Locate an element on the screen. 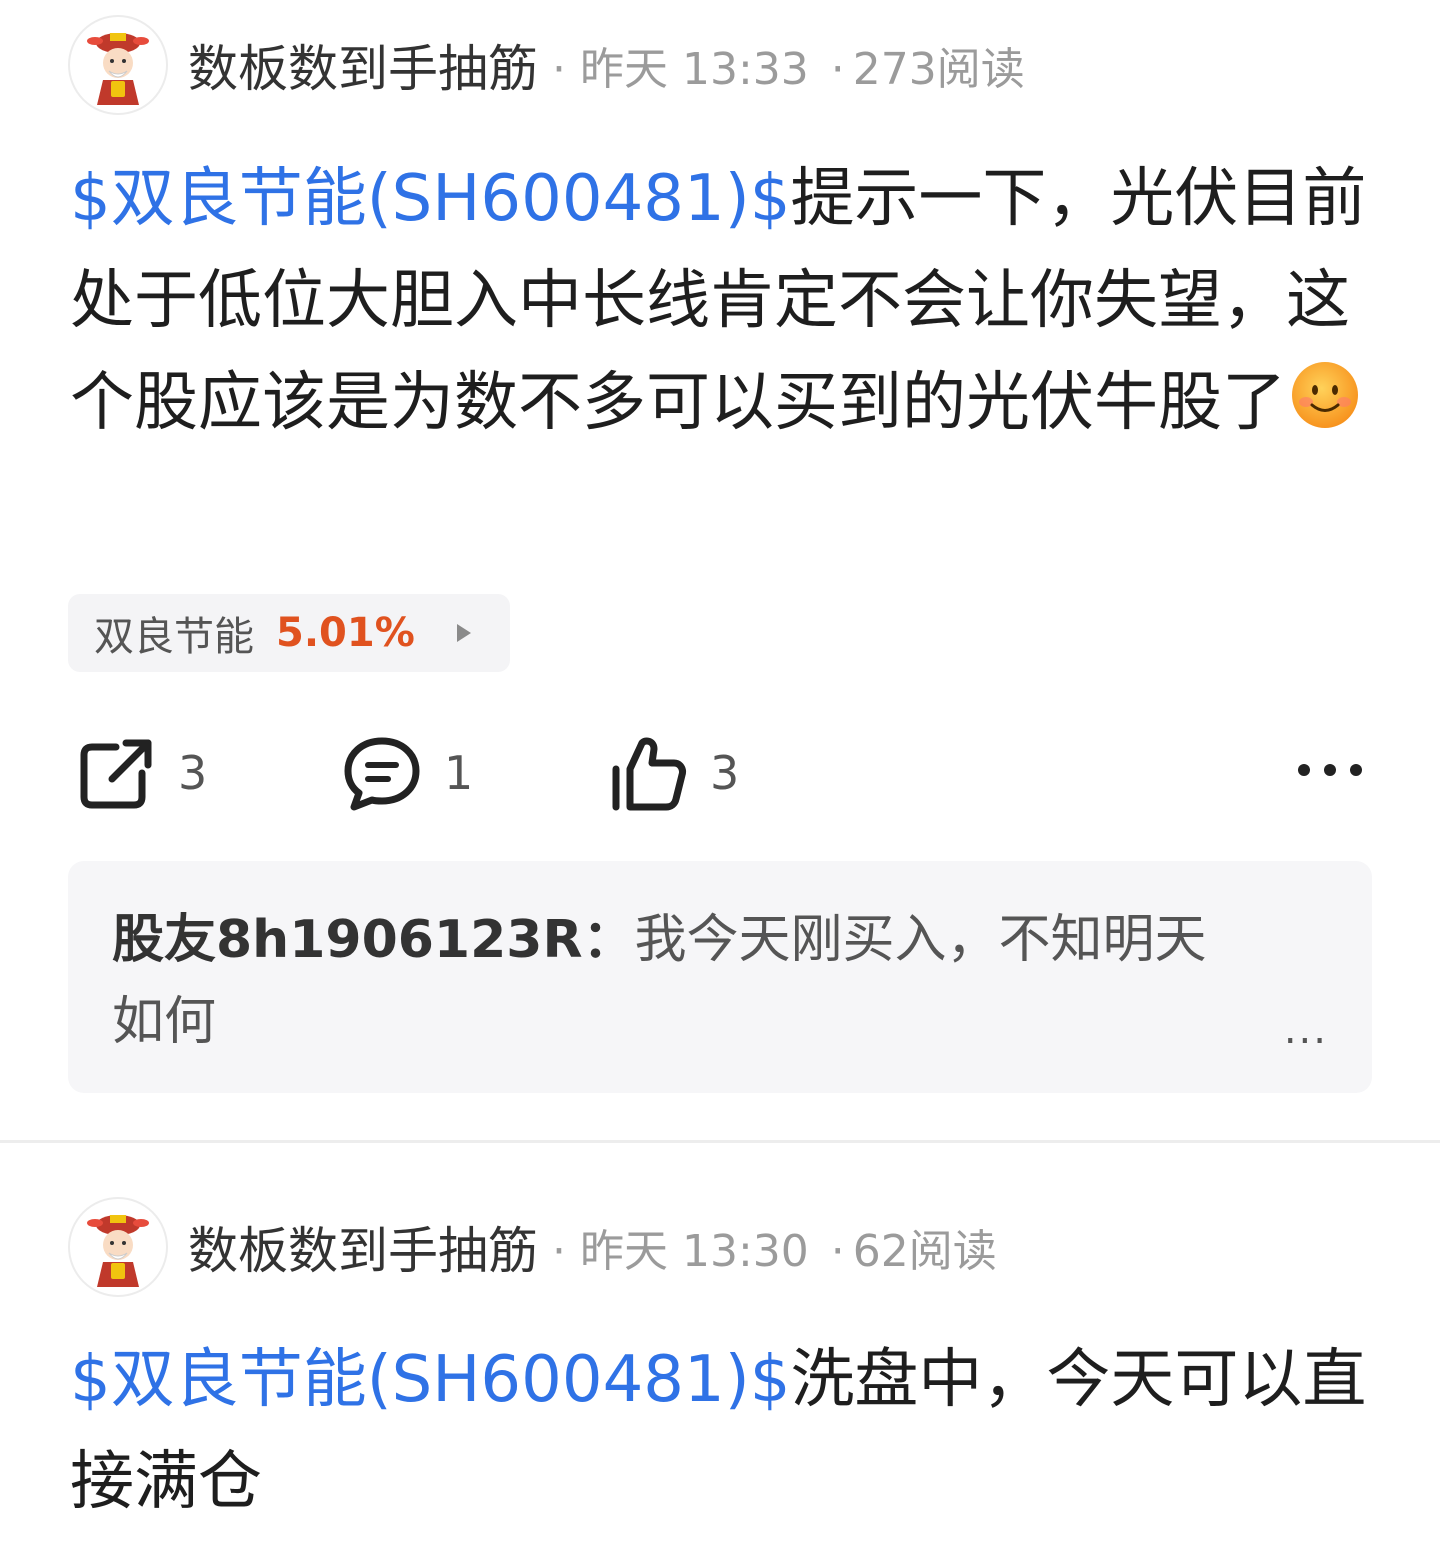 The height and width of the screenshot is (1551, 1440). post-header: 数板数到手抽筋 · 昨天 13:33 · 273阅读 is located at coordinates (546, 65).